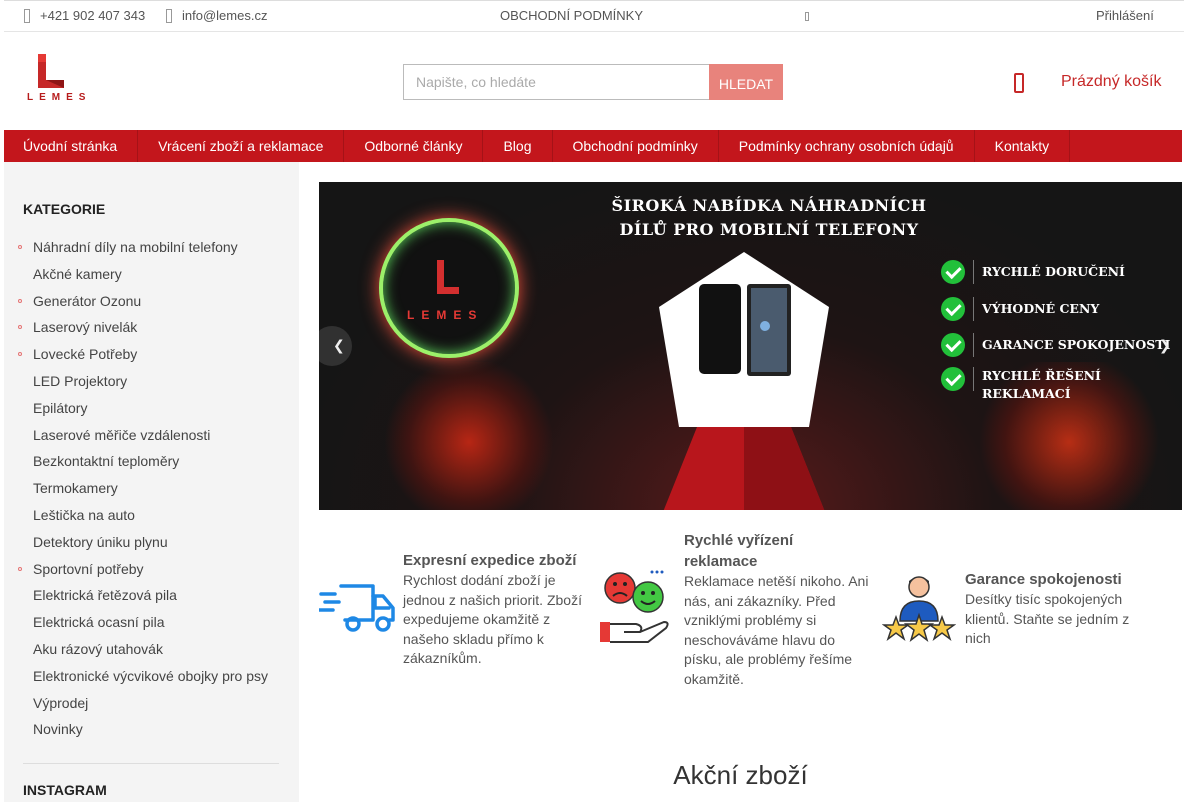 The width and height of the screenshot is (1200, 802). I want to click on delivery-truck-icon, so click(357, 608).